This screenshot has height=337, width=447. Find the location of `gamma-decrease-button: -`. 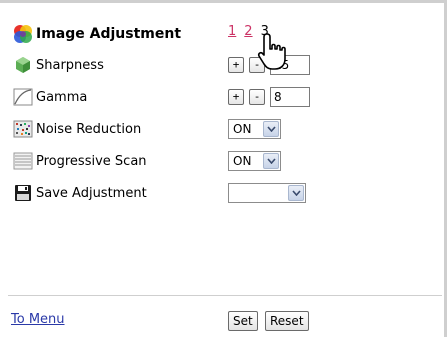

gamma-decrease-button: - is located at coordinates (257, 97).